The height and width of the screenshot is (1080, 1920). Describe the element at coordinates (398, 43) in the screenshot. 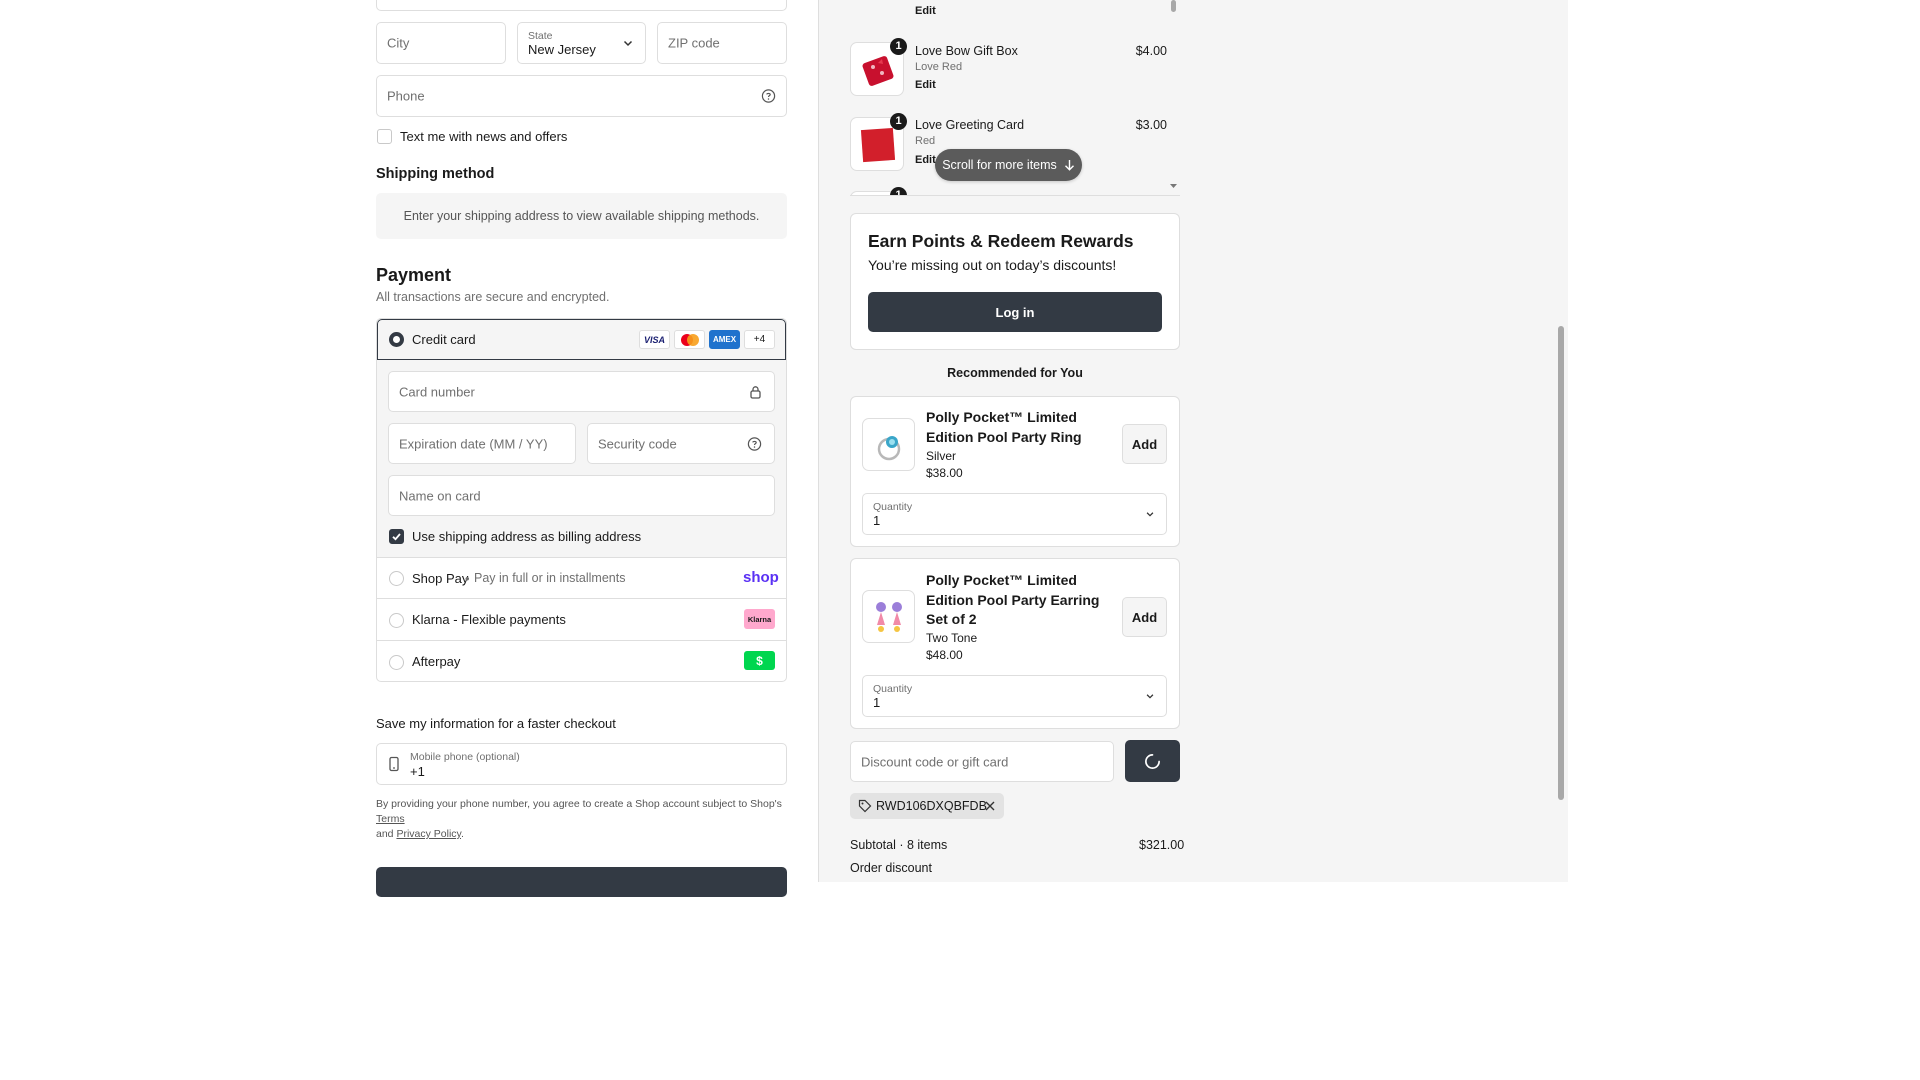

I see `city-placeholder: City` at that location.